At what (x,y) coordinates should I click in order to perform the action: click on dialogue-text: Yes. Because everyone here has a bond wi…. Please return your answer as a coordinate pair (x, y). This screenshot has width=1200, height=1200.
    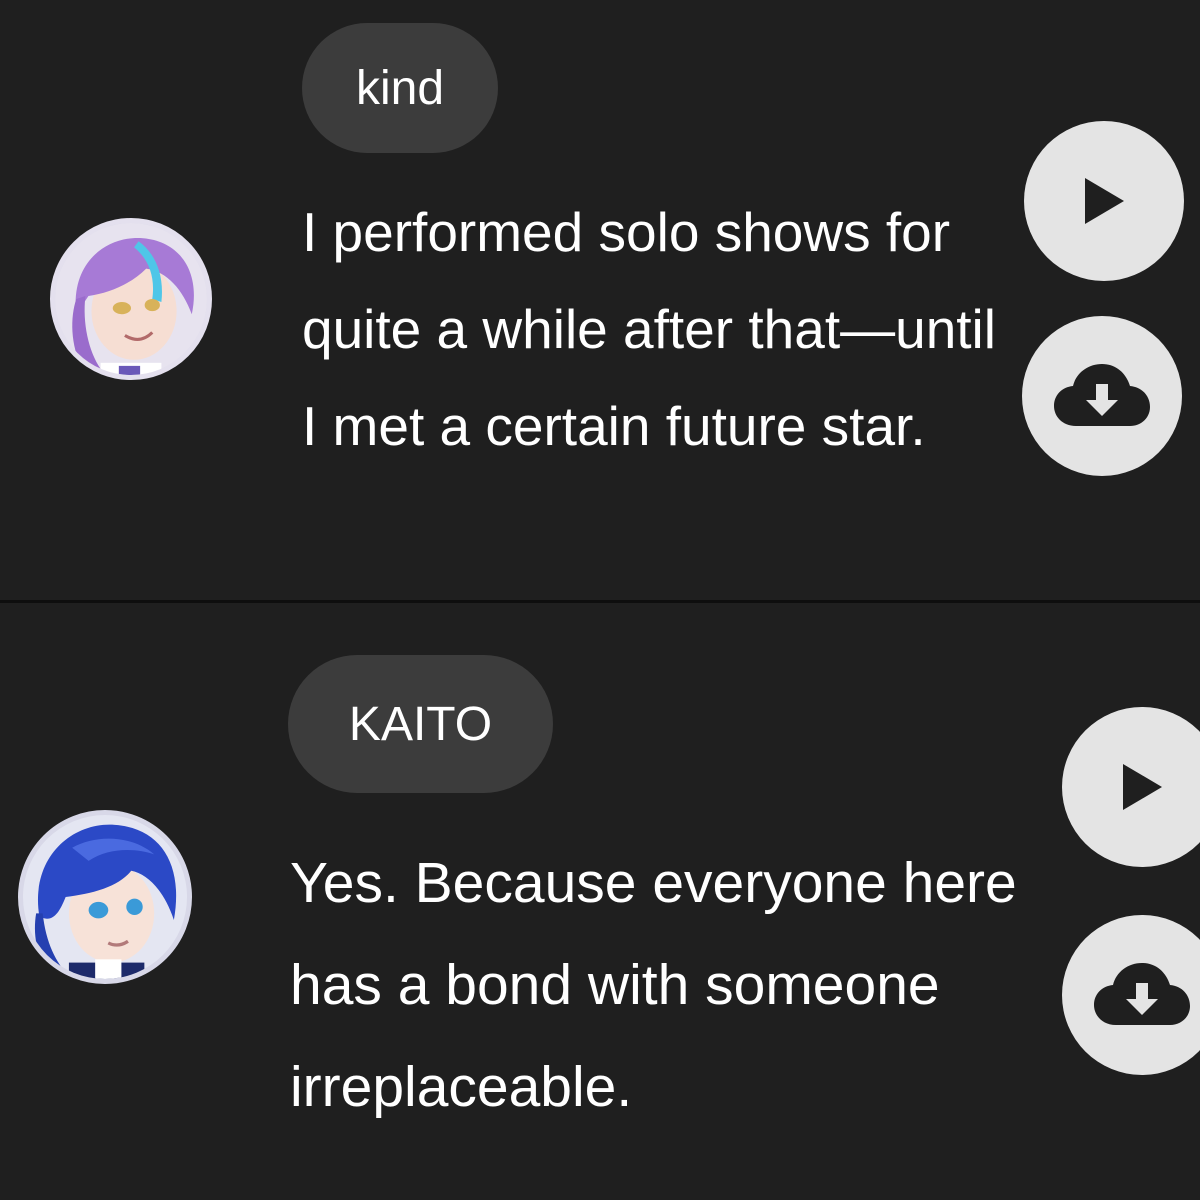
    Looking at the image, I should click on (653, 985).